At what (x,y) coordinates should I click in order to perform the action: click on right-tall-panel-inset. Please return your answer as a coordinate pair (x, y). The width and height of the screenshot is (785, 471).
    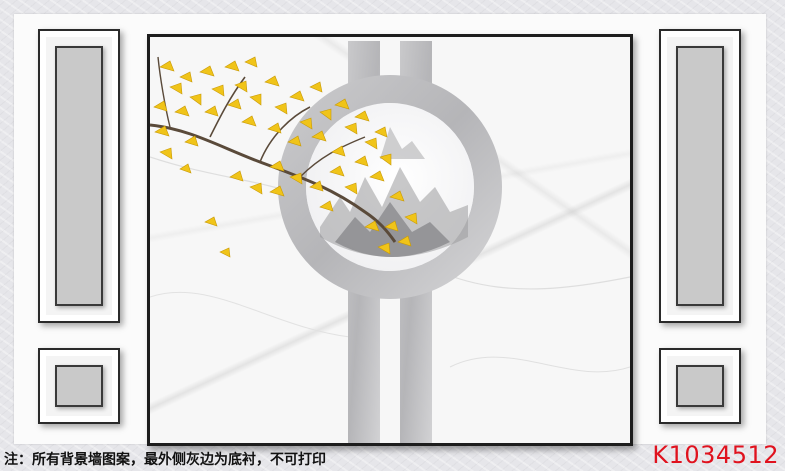
    Looking at the image, I should click on (700, 176).